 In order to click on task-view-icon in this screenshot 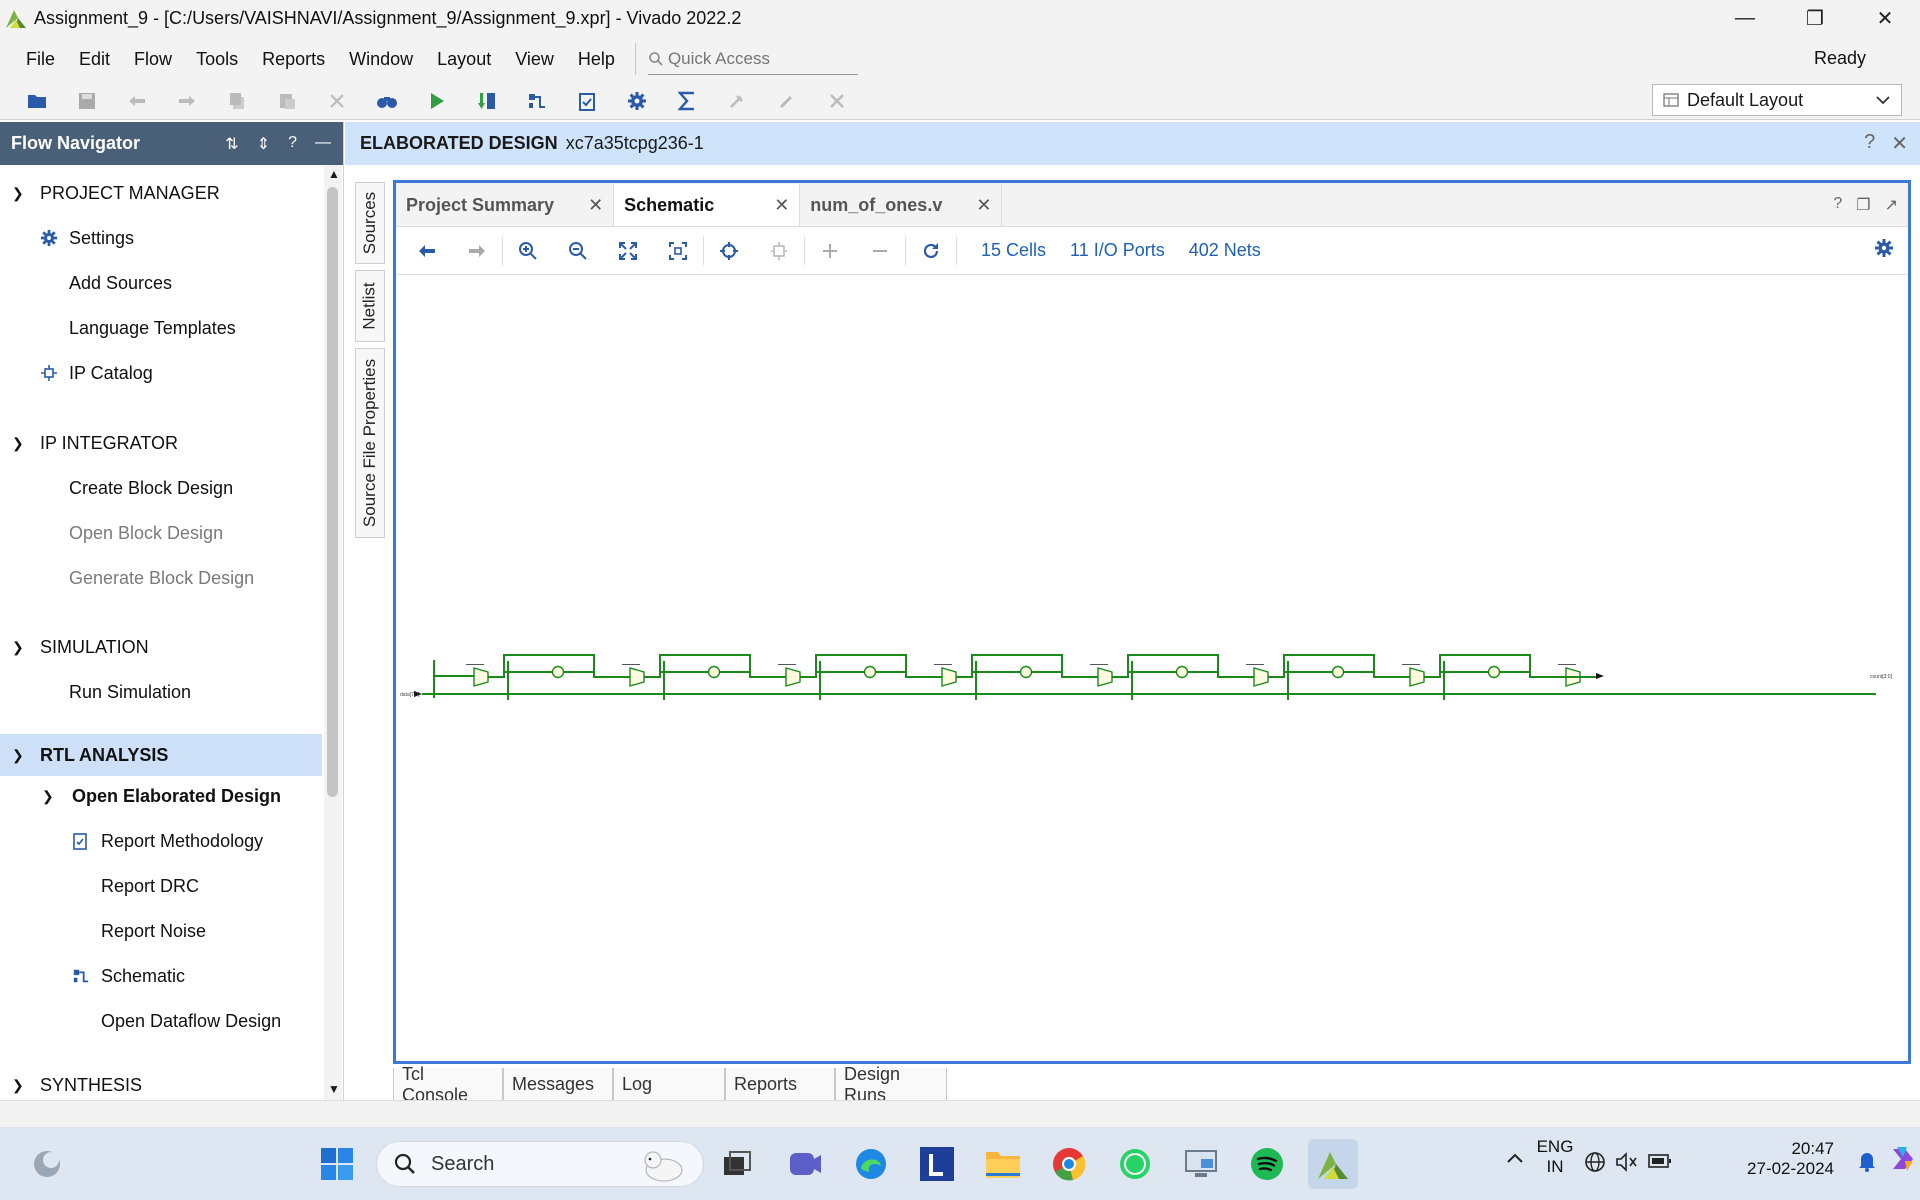, I will do `click(737, 1164)`.